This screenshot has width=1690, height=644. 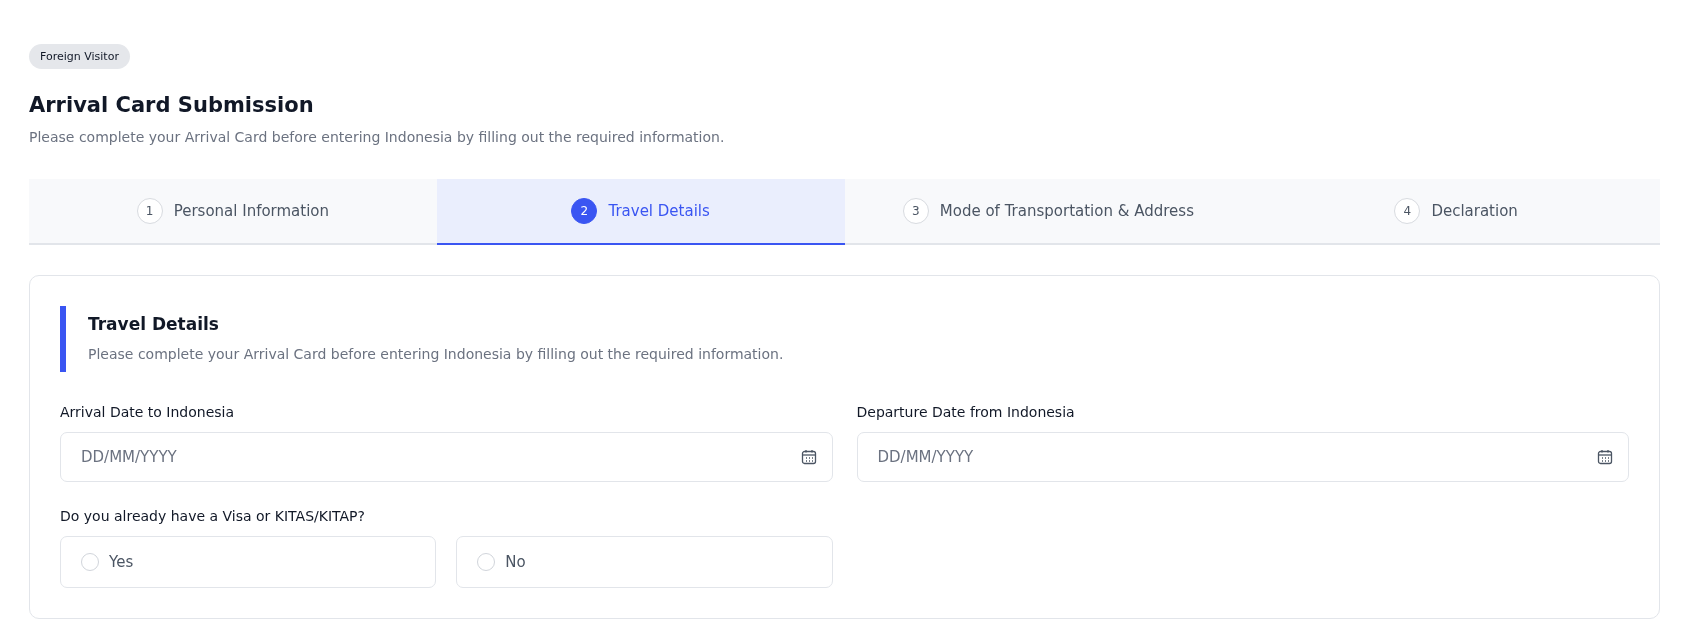 What do you see at coordinates (584, 211) in the screenshot?
I see `step-number: 2` at bounding box center [584, 211].